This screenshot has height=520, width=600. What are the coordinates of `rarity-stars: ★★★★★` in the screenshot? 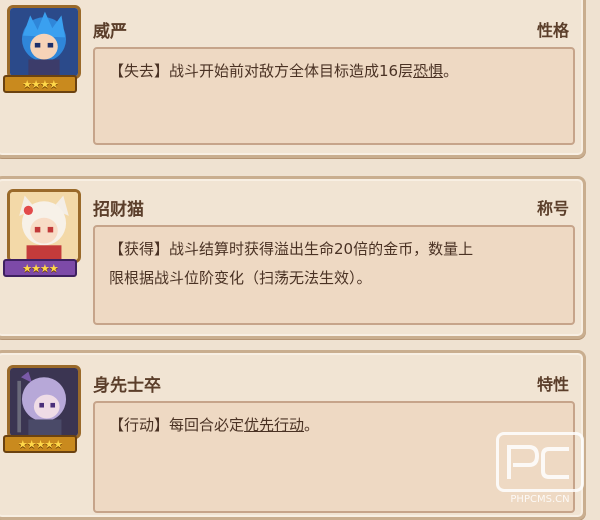 It's located at (40, 444).